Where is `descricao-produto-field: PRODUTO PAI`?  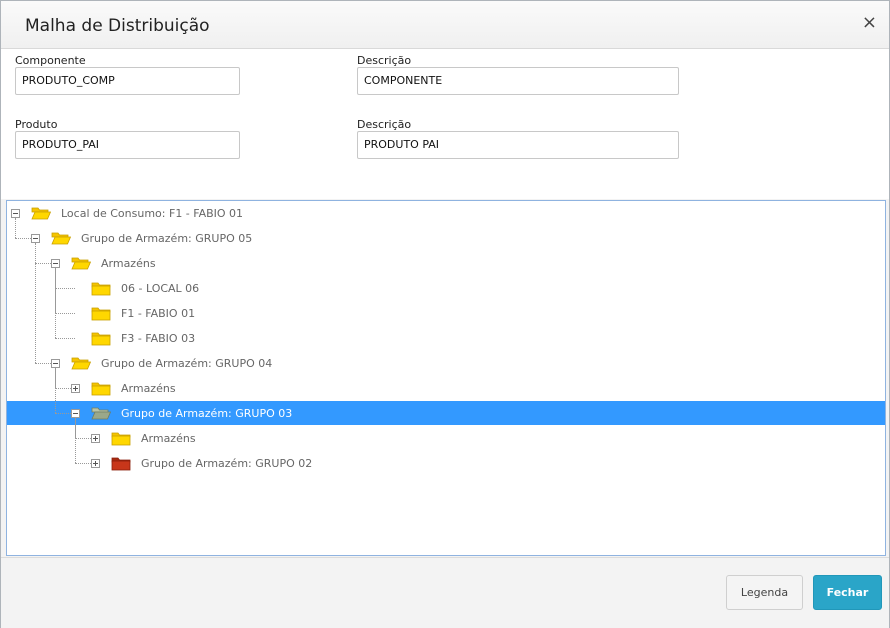 descricao-produto-field: PRODUTO PAI is located at coordinates (518, 145).